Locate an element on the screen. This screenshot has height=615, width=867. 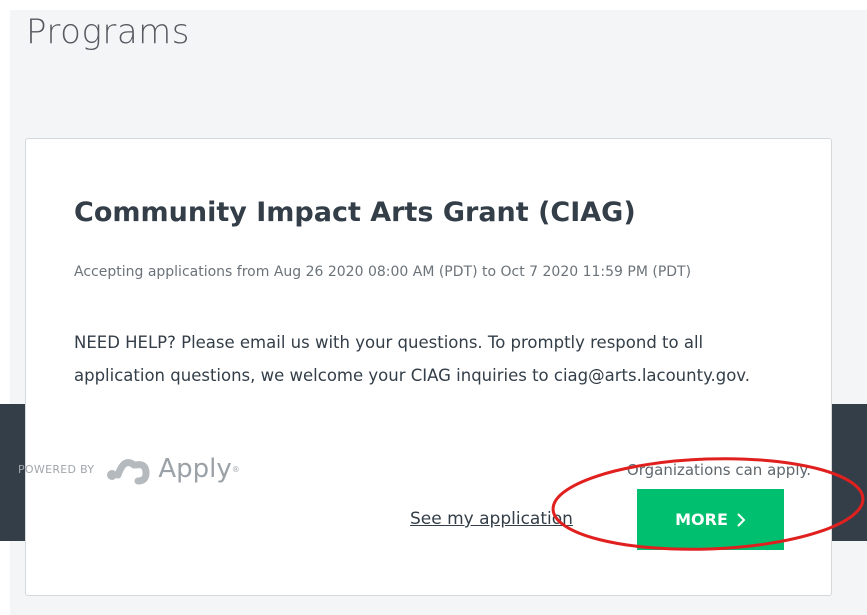
more-button: MORE is located at coordinates (710, 519).